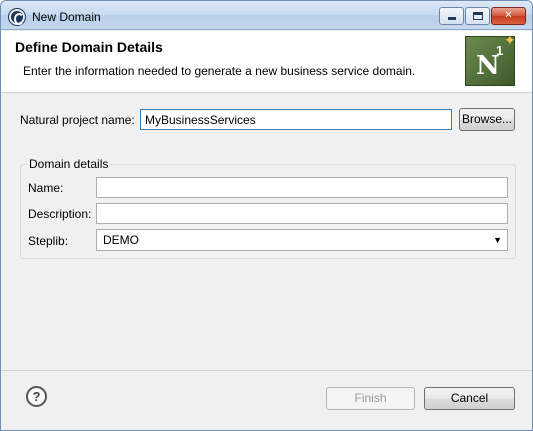  Describe the element at coordinates (89, 47) in the screenshot. I see `page-title: Define Domain Details` at that location.